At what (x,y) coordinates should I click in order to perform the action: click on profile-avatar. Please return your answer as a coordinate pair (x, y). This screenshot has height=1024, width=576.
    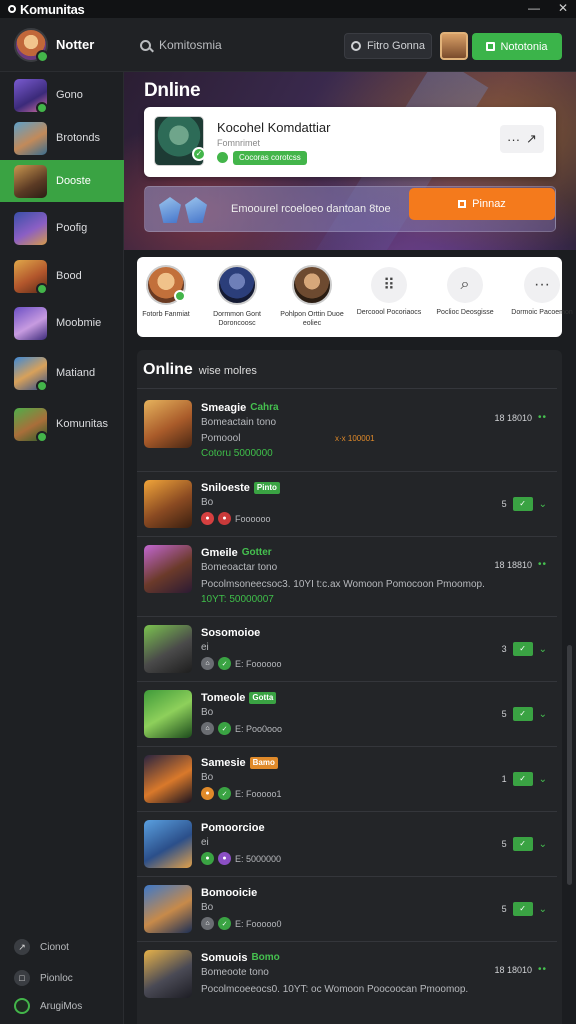
    Looking at the image, I should click on (454, 46).